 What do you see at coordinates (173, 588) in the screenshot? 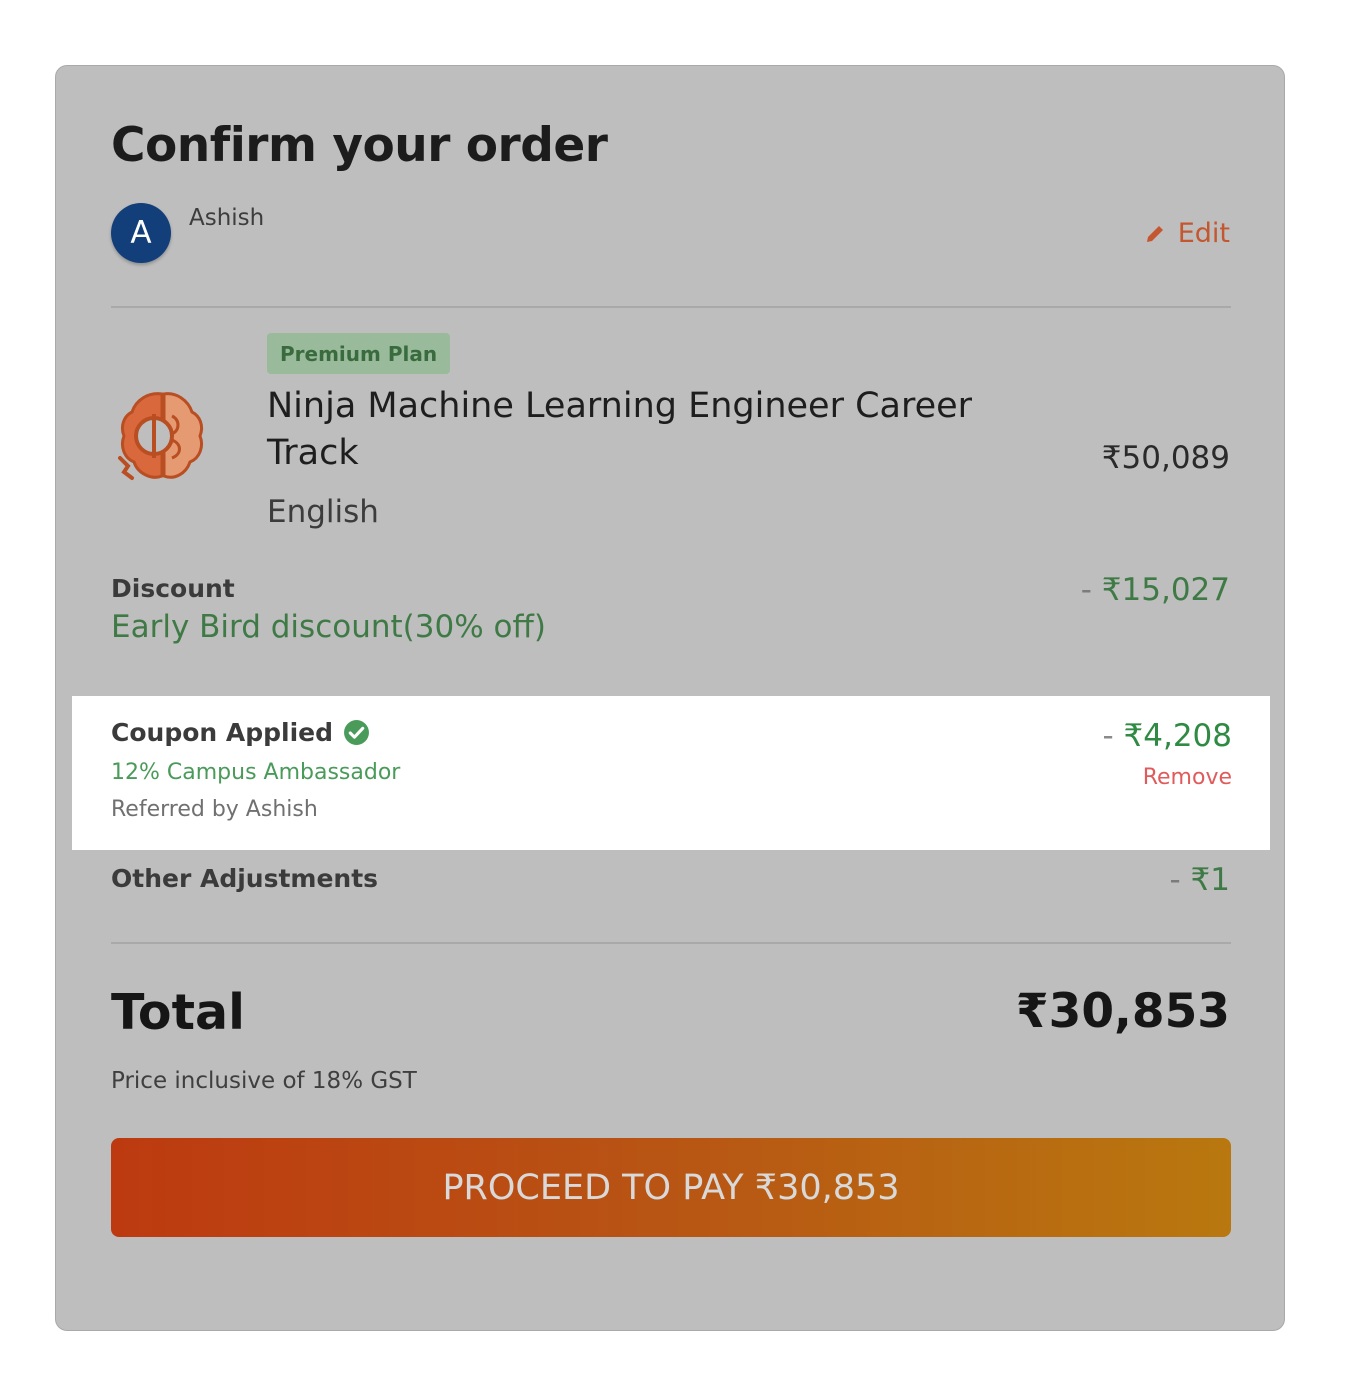
I see `discount-label: Discount` at bounding box center [173, 588].